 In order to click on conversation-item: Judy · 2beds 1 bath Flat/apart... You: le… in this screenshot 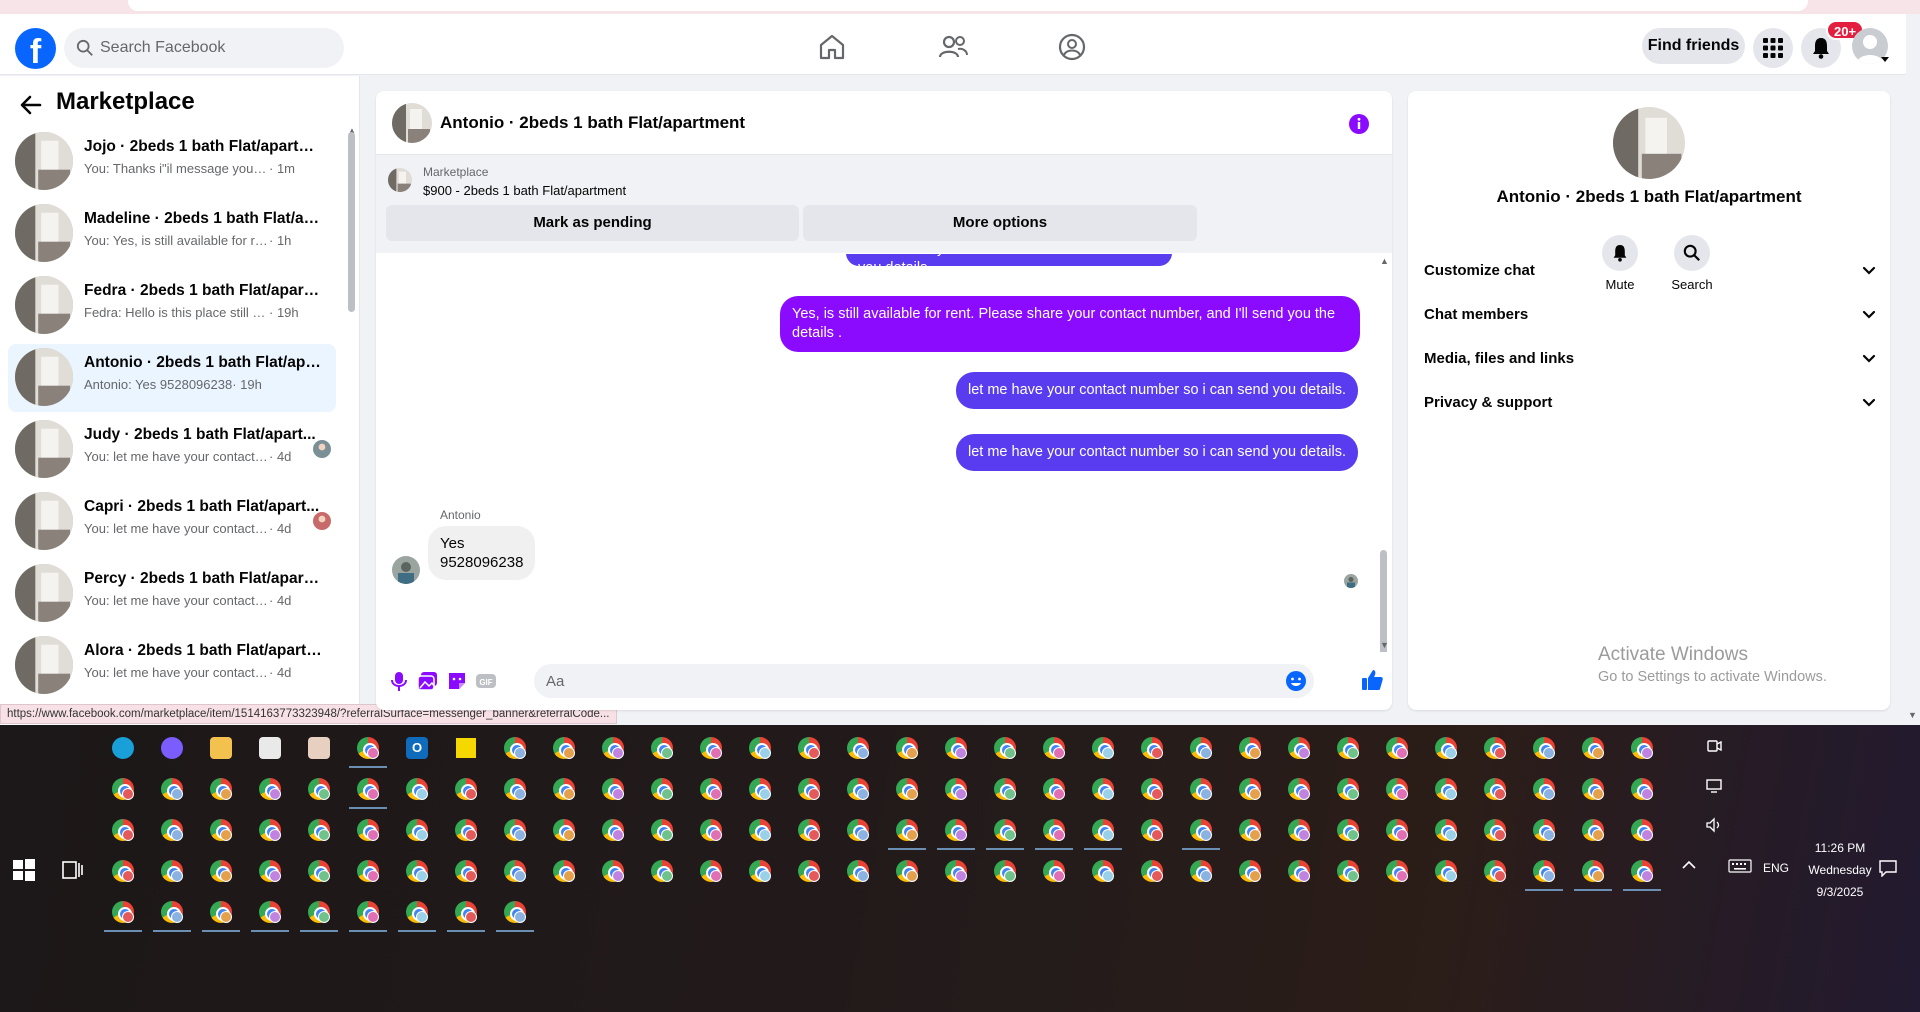, I will do `click(172, 450)`.